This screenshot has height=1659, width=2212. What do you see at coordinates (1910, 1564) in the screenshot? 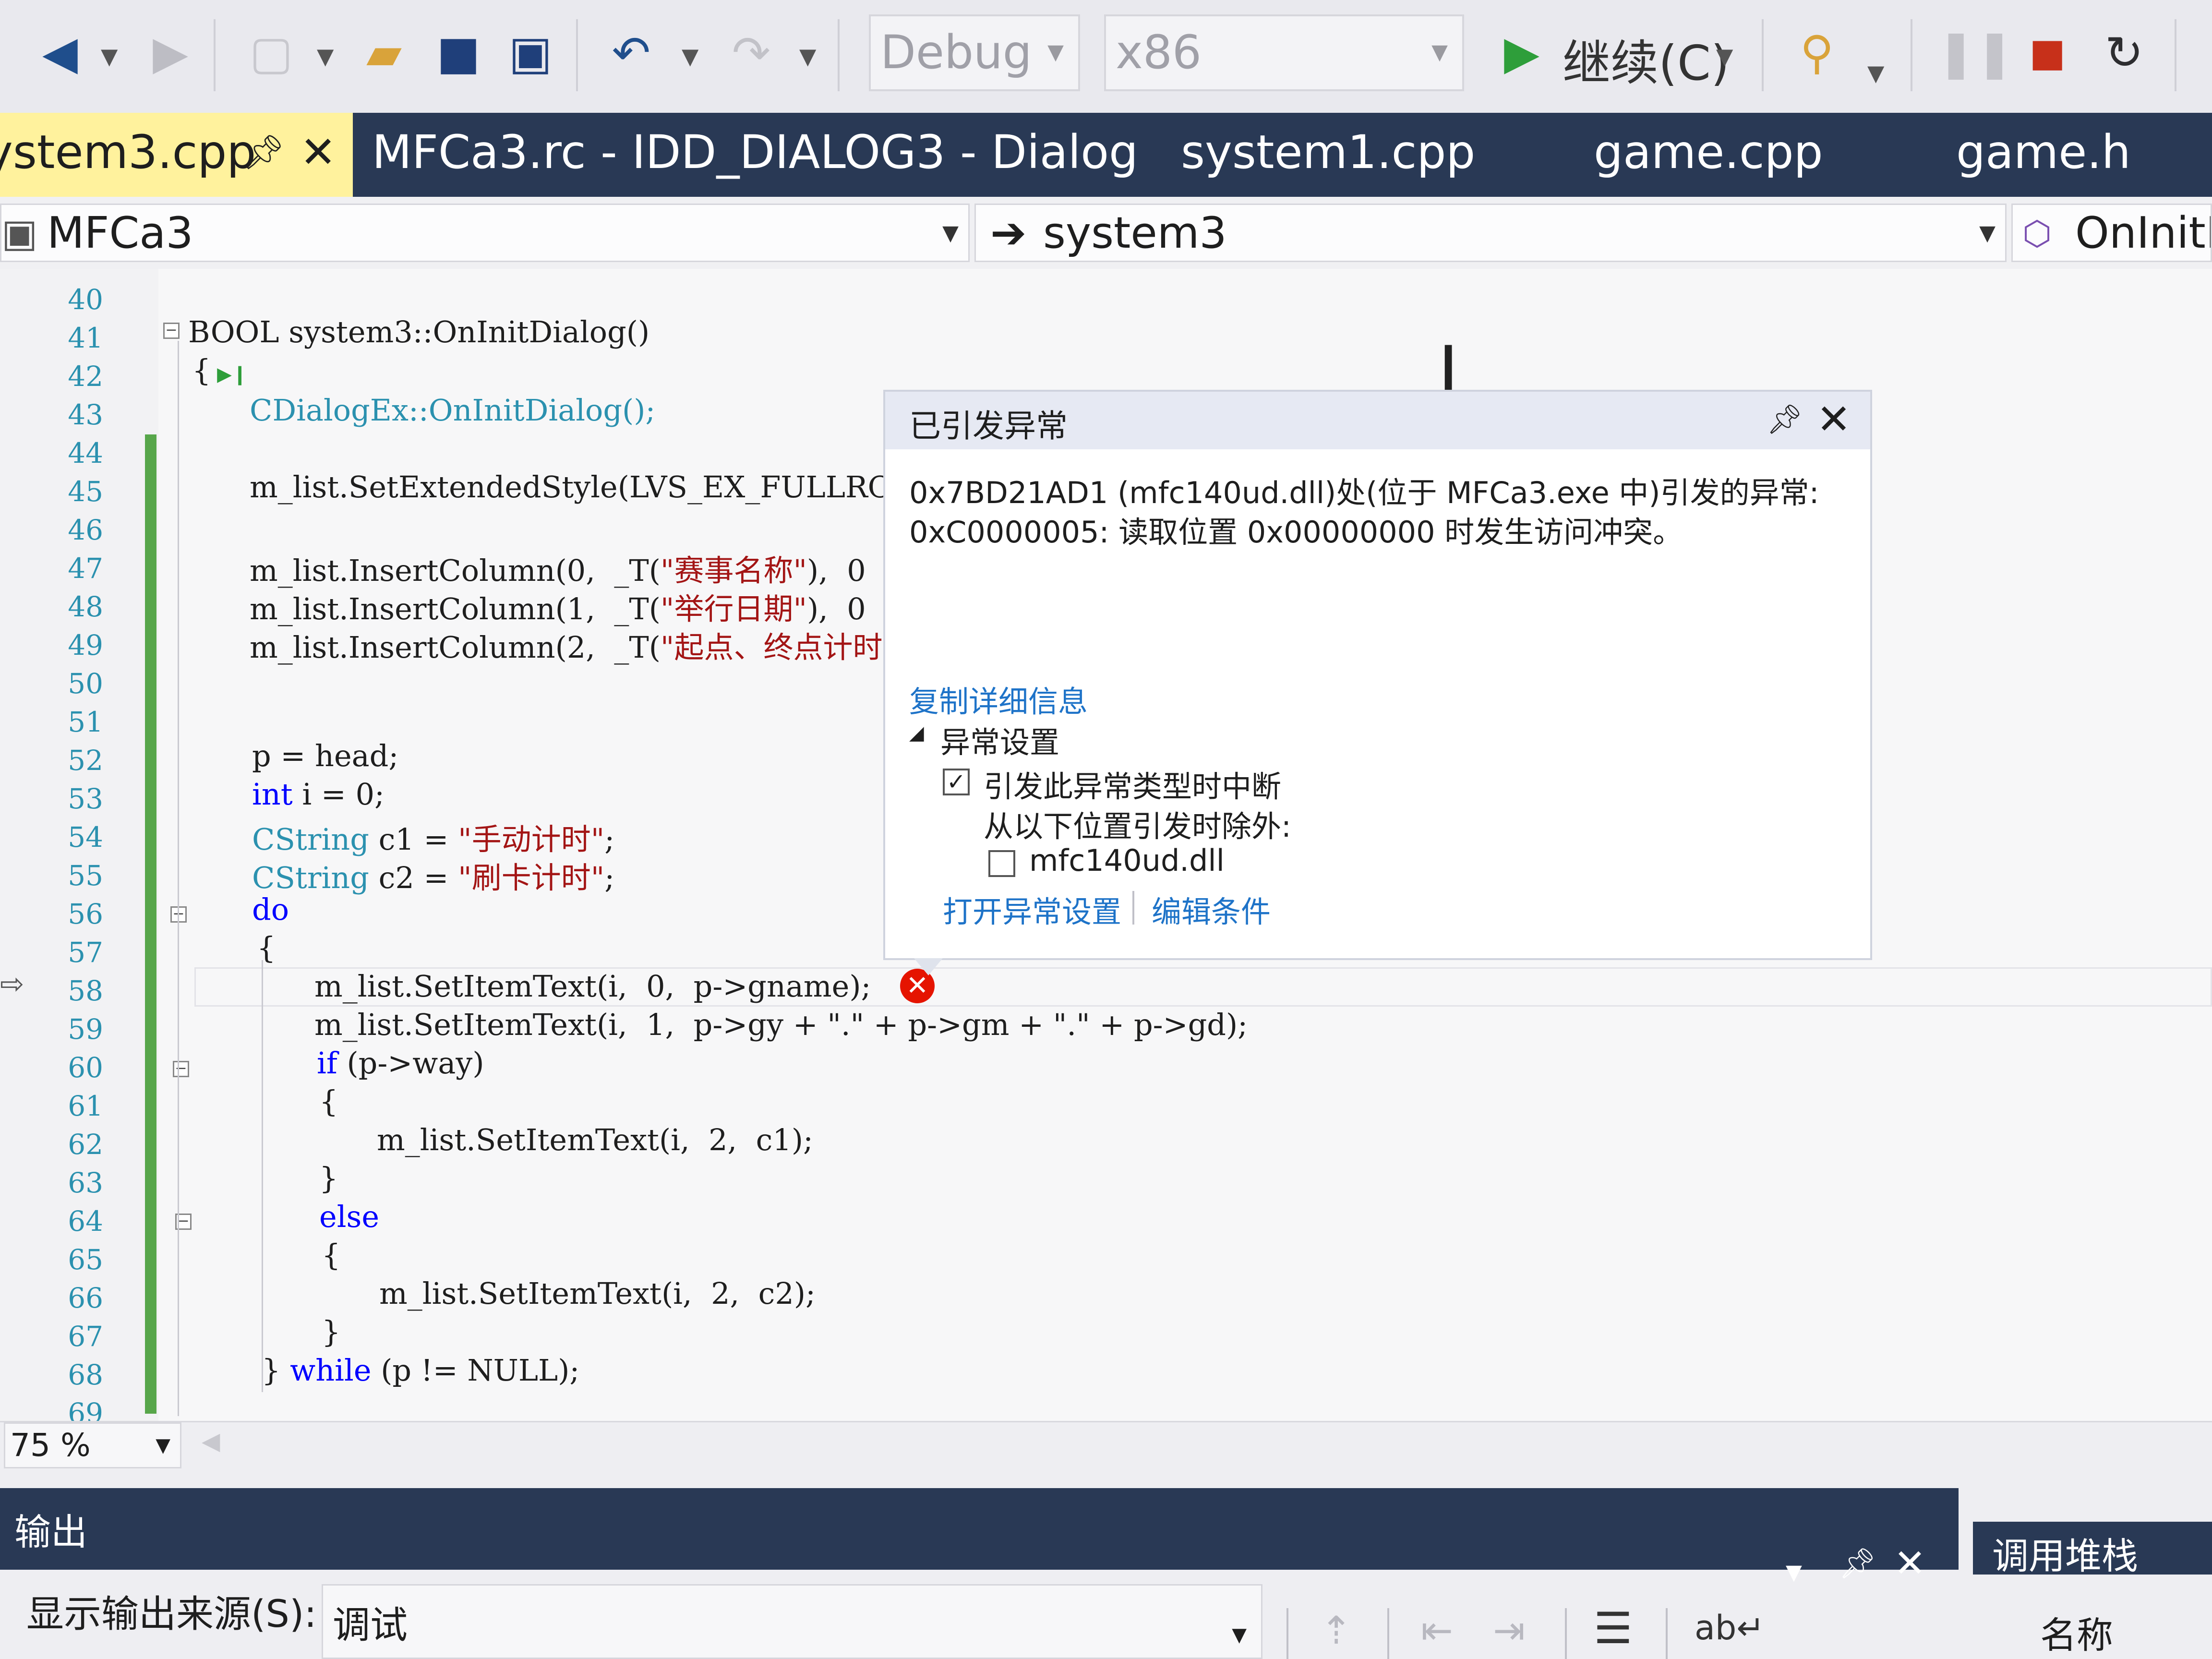
I see `close-panel-icon: ✕` at bounding box center [1910, 1564].